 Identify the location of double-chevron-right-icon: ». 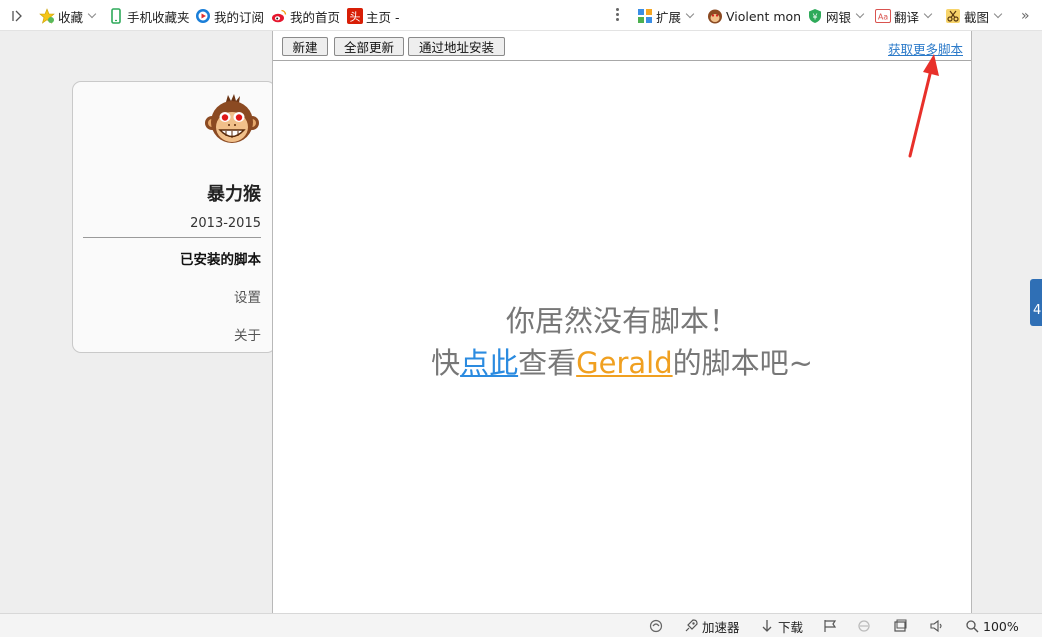
(1025, 16).